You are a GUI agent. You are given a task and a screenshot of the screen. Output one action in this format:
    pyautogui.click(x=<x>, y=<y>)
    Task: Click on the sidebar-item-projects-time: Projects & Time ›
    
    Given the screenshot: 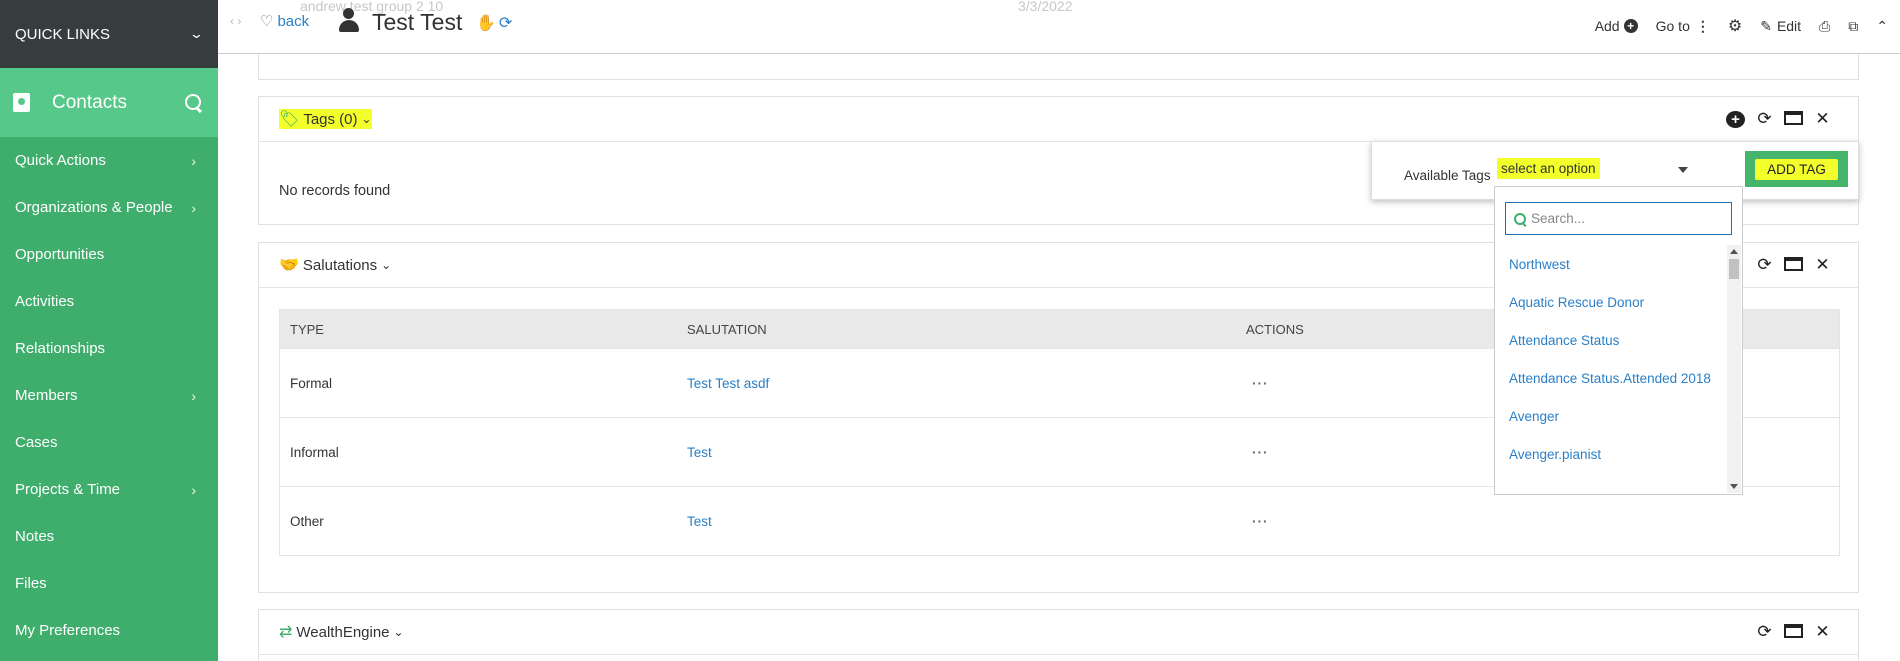 What is the action you would take?
    pyautogui.click(x=109, y=489)
    